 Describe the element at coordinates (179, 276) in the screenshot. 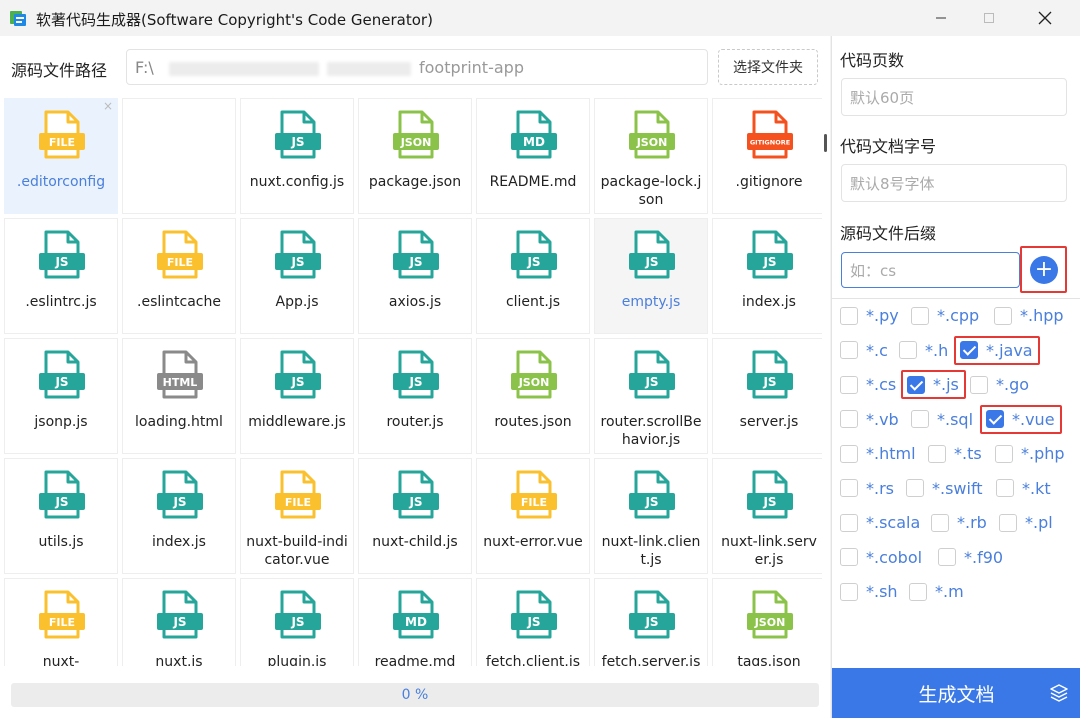

I see `file-tile: FILE .eslintcache` at that location.